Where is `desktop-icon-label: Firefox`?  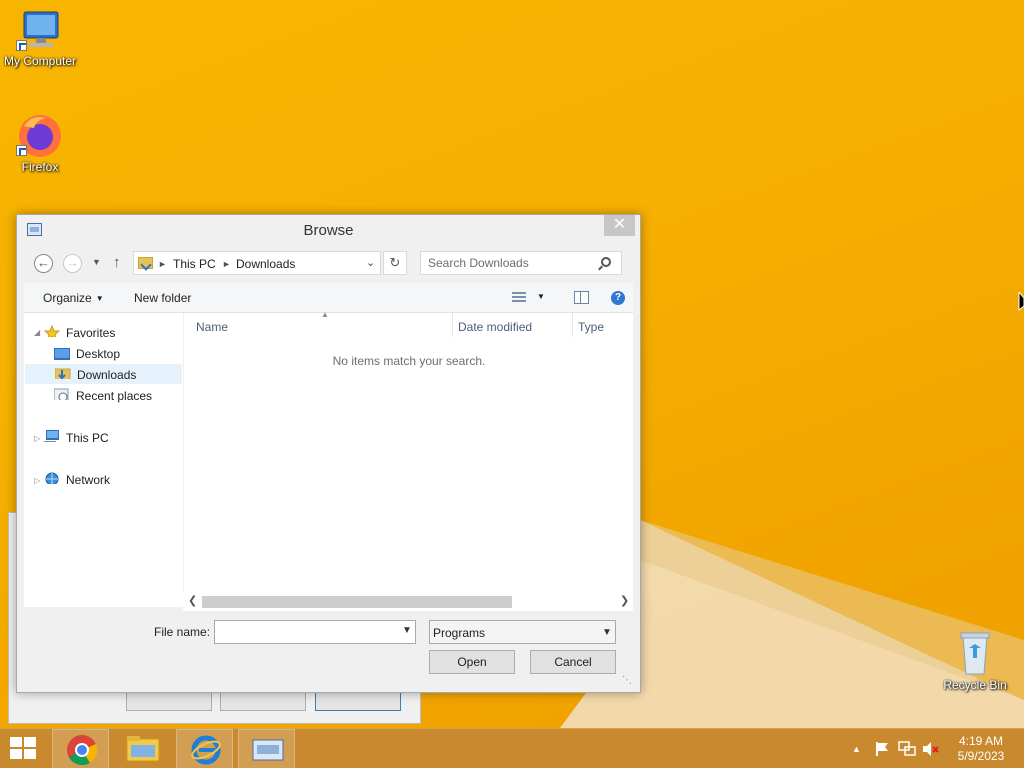 desktop-icon-label: Firefox is located at coordinates (40, 167).